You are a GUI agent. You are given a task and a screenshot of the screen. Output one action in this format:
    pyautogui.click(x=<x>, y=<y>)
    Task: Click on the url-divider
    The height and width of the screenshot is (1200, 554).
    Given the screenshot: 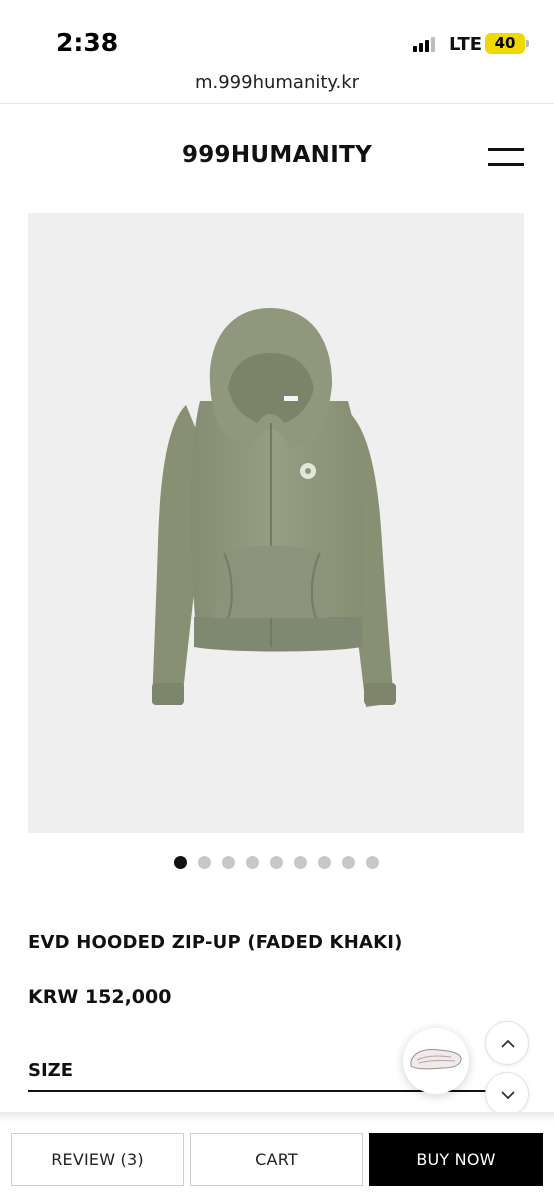 What is the action you would take?
    pyautogui.click(x=277, y=103)
    